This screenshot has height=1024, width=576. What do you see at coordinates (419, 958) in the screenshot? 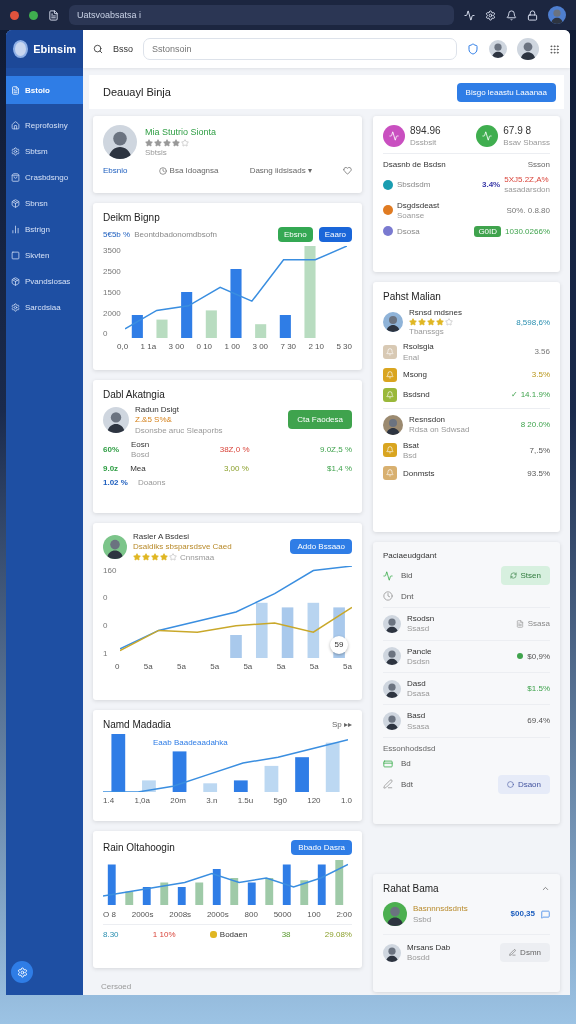
I see `person-sub: Bosdd` at bounding box center [419, 958].